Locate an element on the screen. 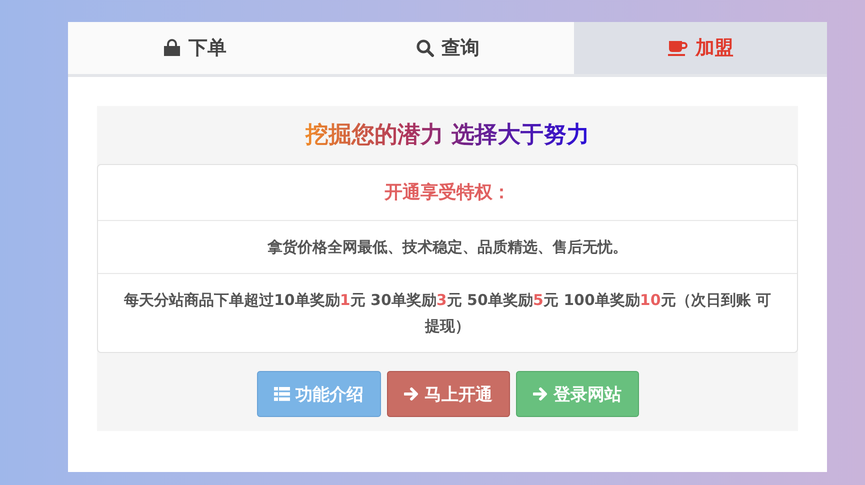  privilege-text: 拿货价格全网最低、技术稳定、品质精选、售后无忧。 is located at coordinates (447, 247).